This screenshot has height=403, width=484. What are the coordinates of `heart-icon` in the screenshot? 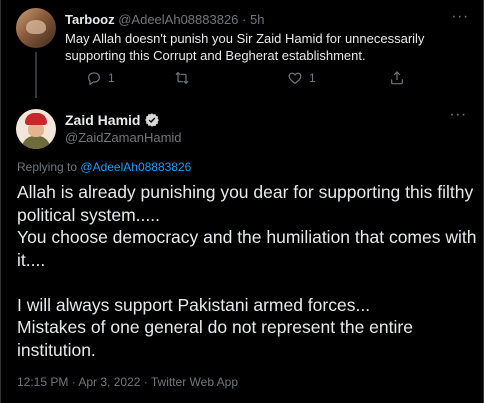 It's located at (295, 78).